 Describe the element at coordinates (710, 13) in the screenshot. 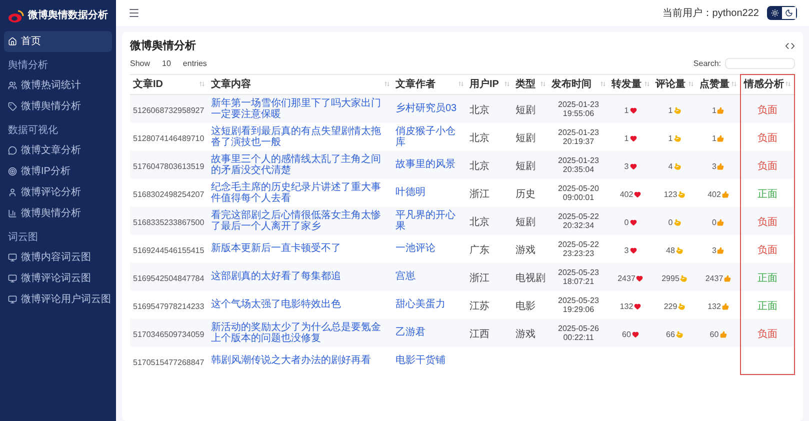

I see `current-user-text: 当前用户：python222` at that location.